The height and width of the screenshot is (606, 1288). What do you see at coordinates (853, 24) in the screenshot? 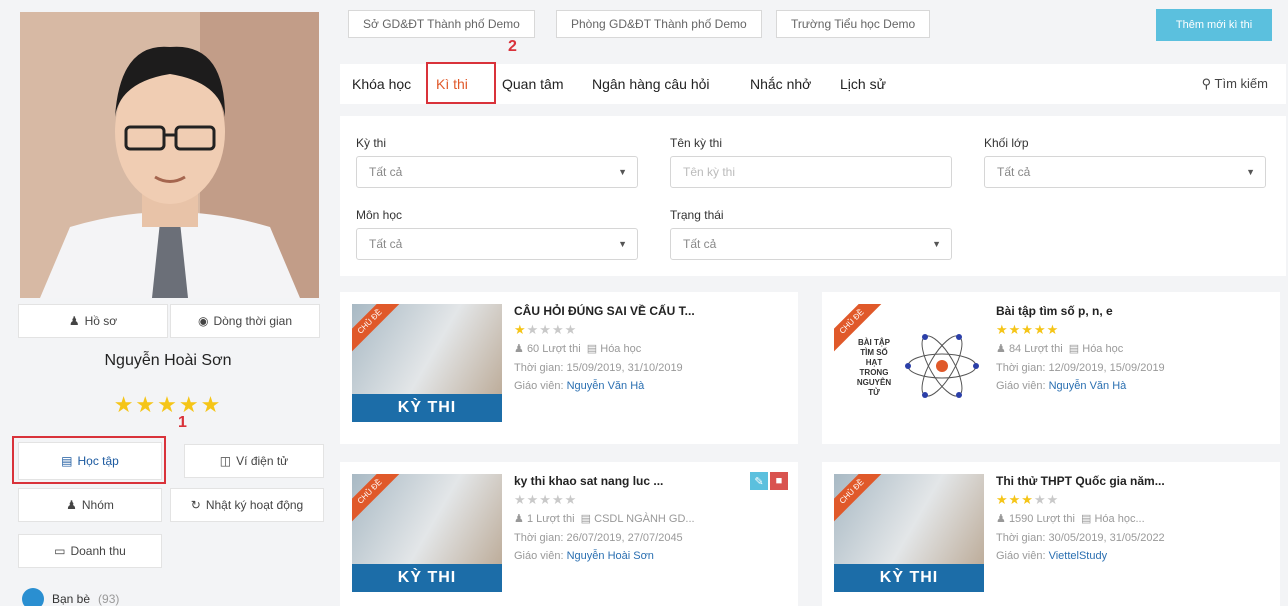
I see `breadcrumb-item-school: Trường Tiểu học Demo` at bounding box center [853, 24].